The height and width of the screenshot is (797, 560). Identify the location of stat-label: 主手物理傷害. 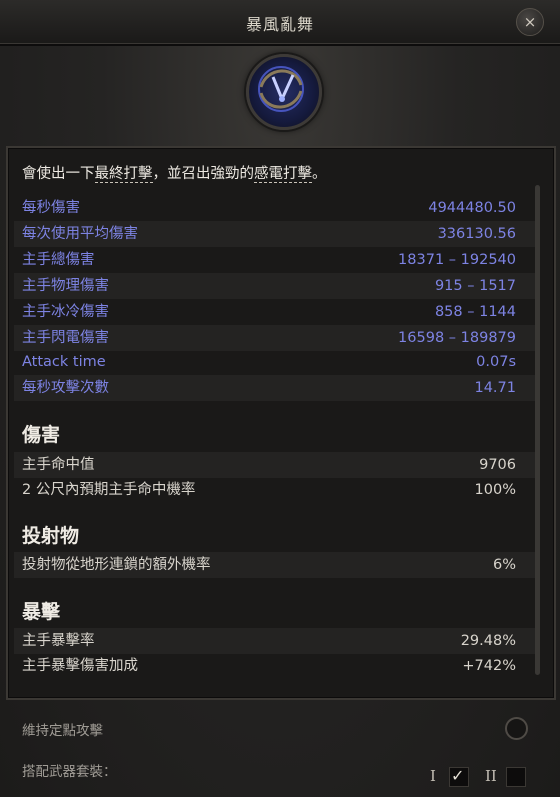
(65, 286).